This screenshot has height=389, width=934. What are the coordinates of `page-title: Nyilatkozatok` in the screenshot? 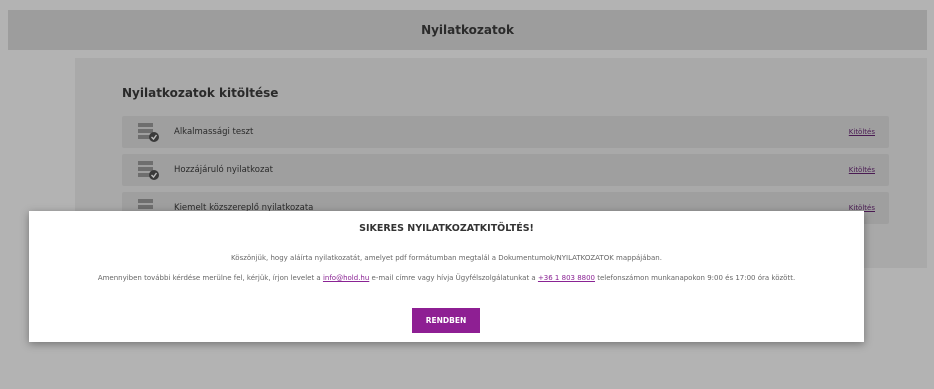 It's located at (467, 30).